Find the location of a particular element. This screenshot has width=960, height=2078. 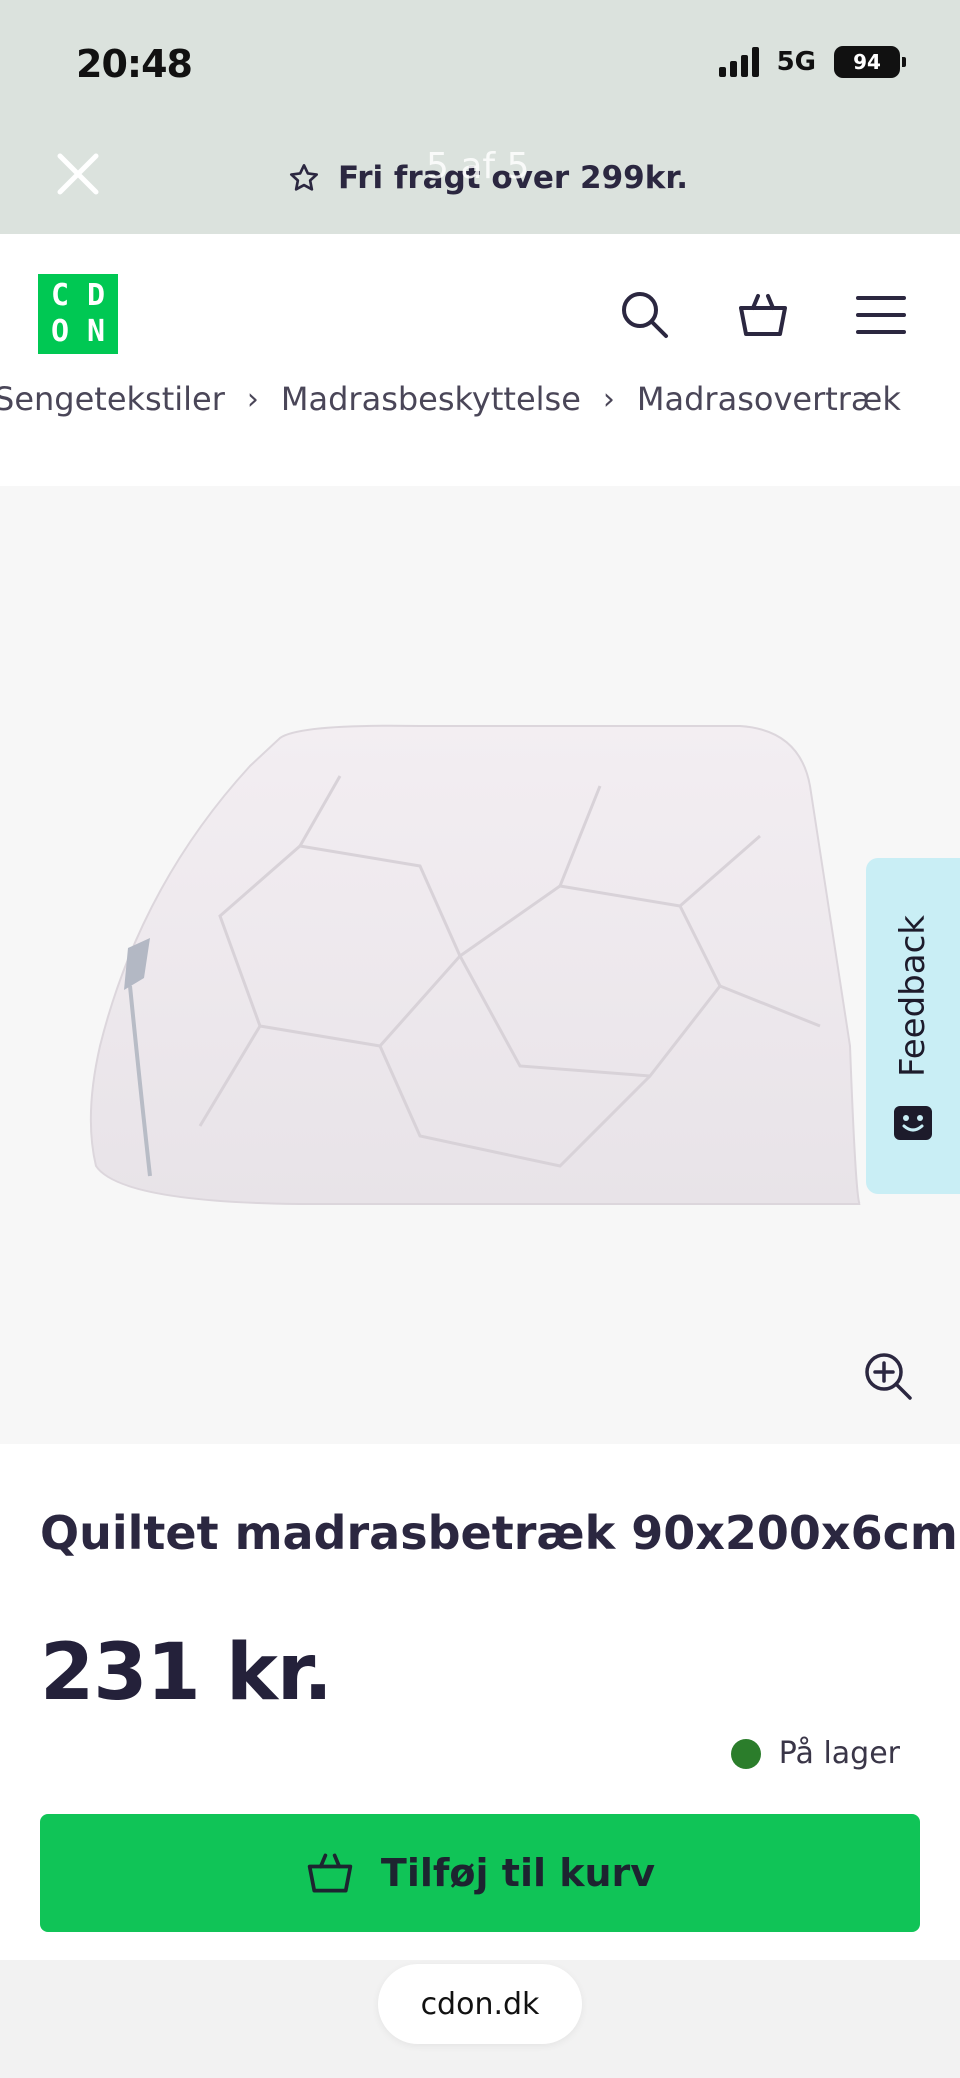

logo-letter: N is located at coordinates (96, 331).